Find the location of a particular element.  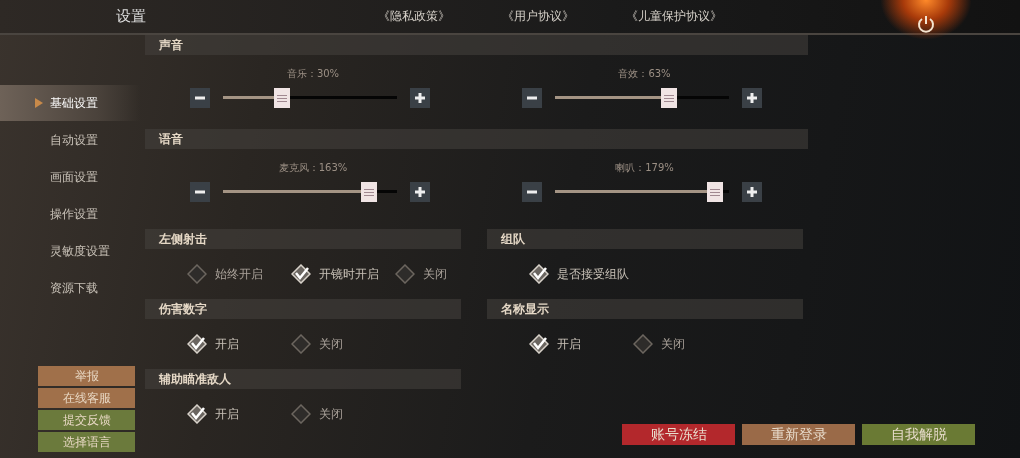

triangle-icon is located at coordinates (39, 103).